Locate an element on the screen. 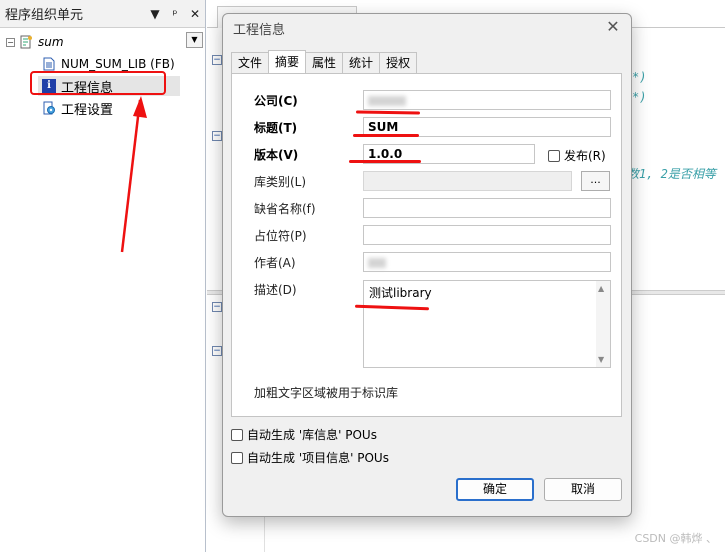  annotation-arrow is located at coordinates (133, 174).